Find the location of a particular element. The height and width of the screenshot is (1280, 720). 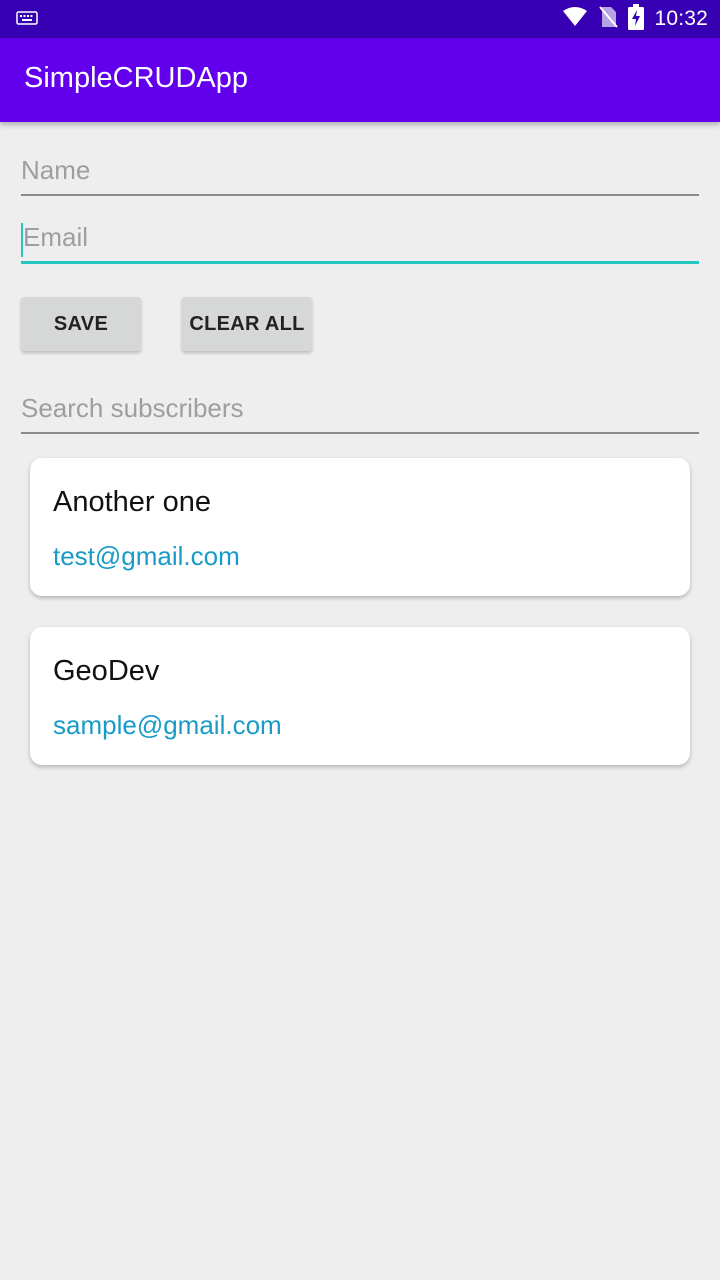

name-field is located at coordinates (360, 175).